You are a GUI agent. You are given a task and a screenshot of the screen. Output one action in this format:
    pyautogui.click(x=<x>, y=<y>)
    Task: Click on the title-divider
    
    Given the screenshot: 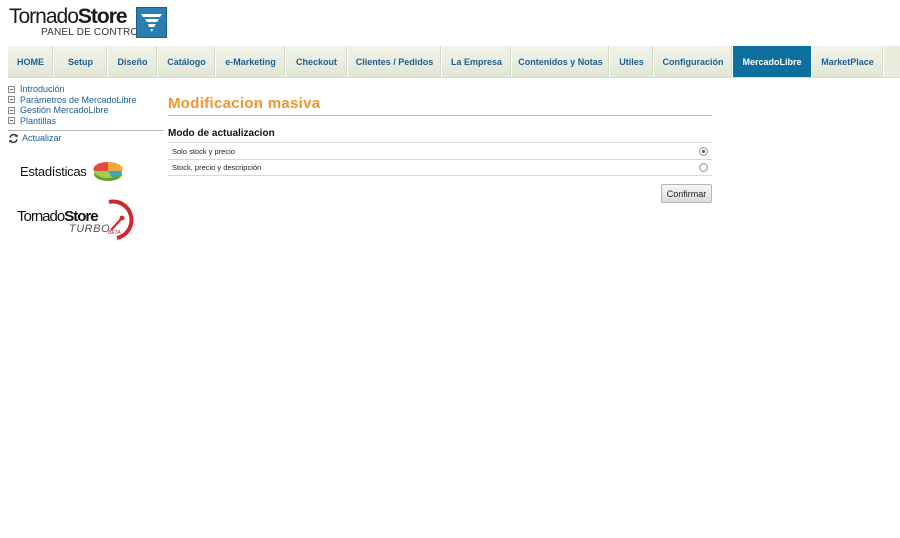 What is the action you would take?
    pyautogui.click(x=440, y=115)
    